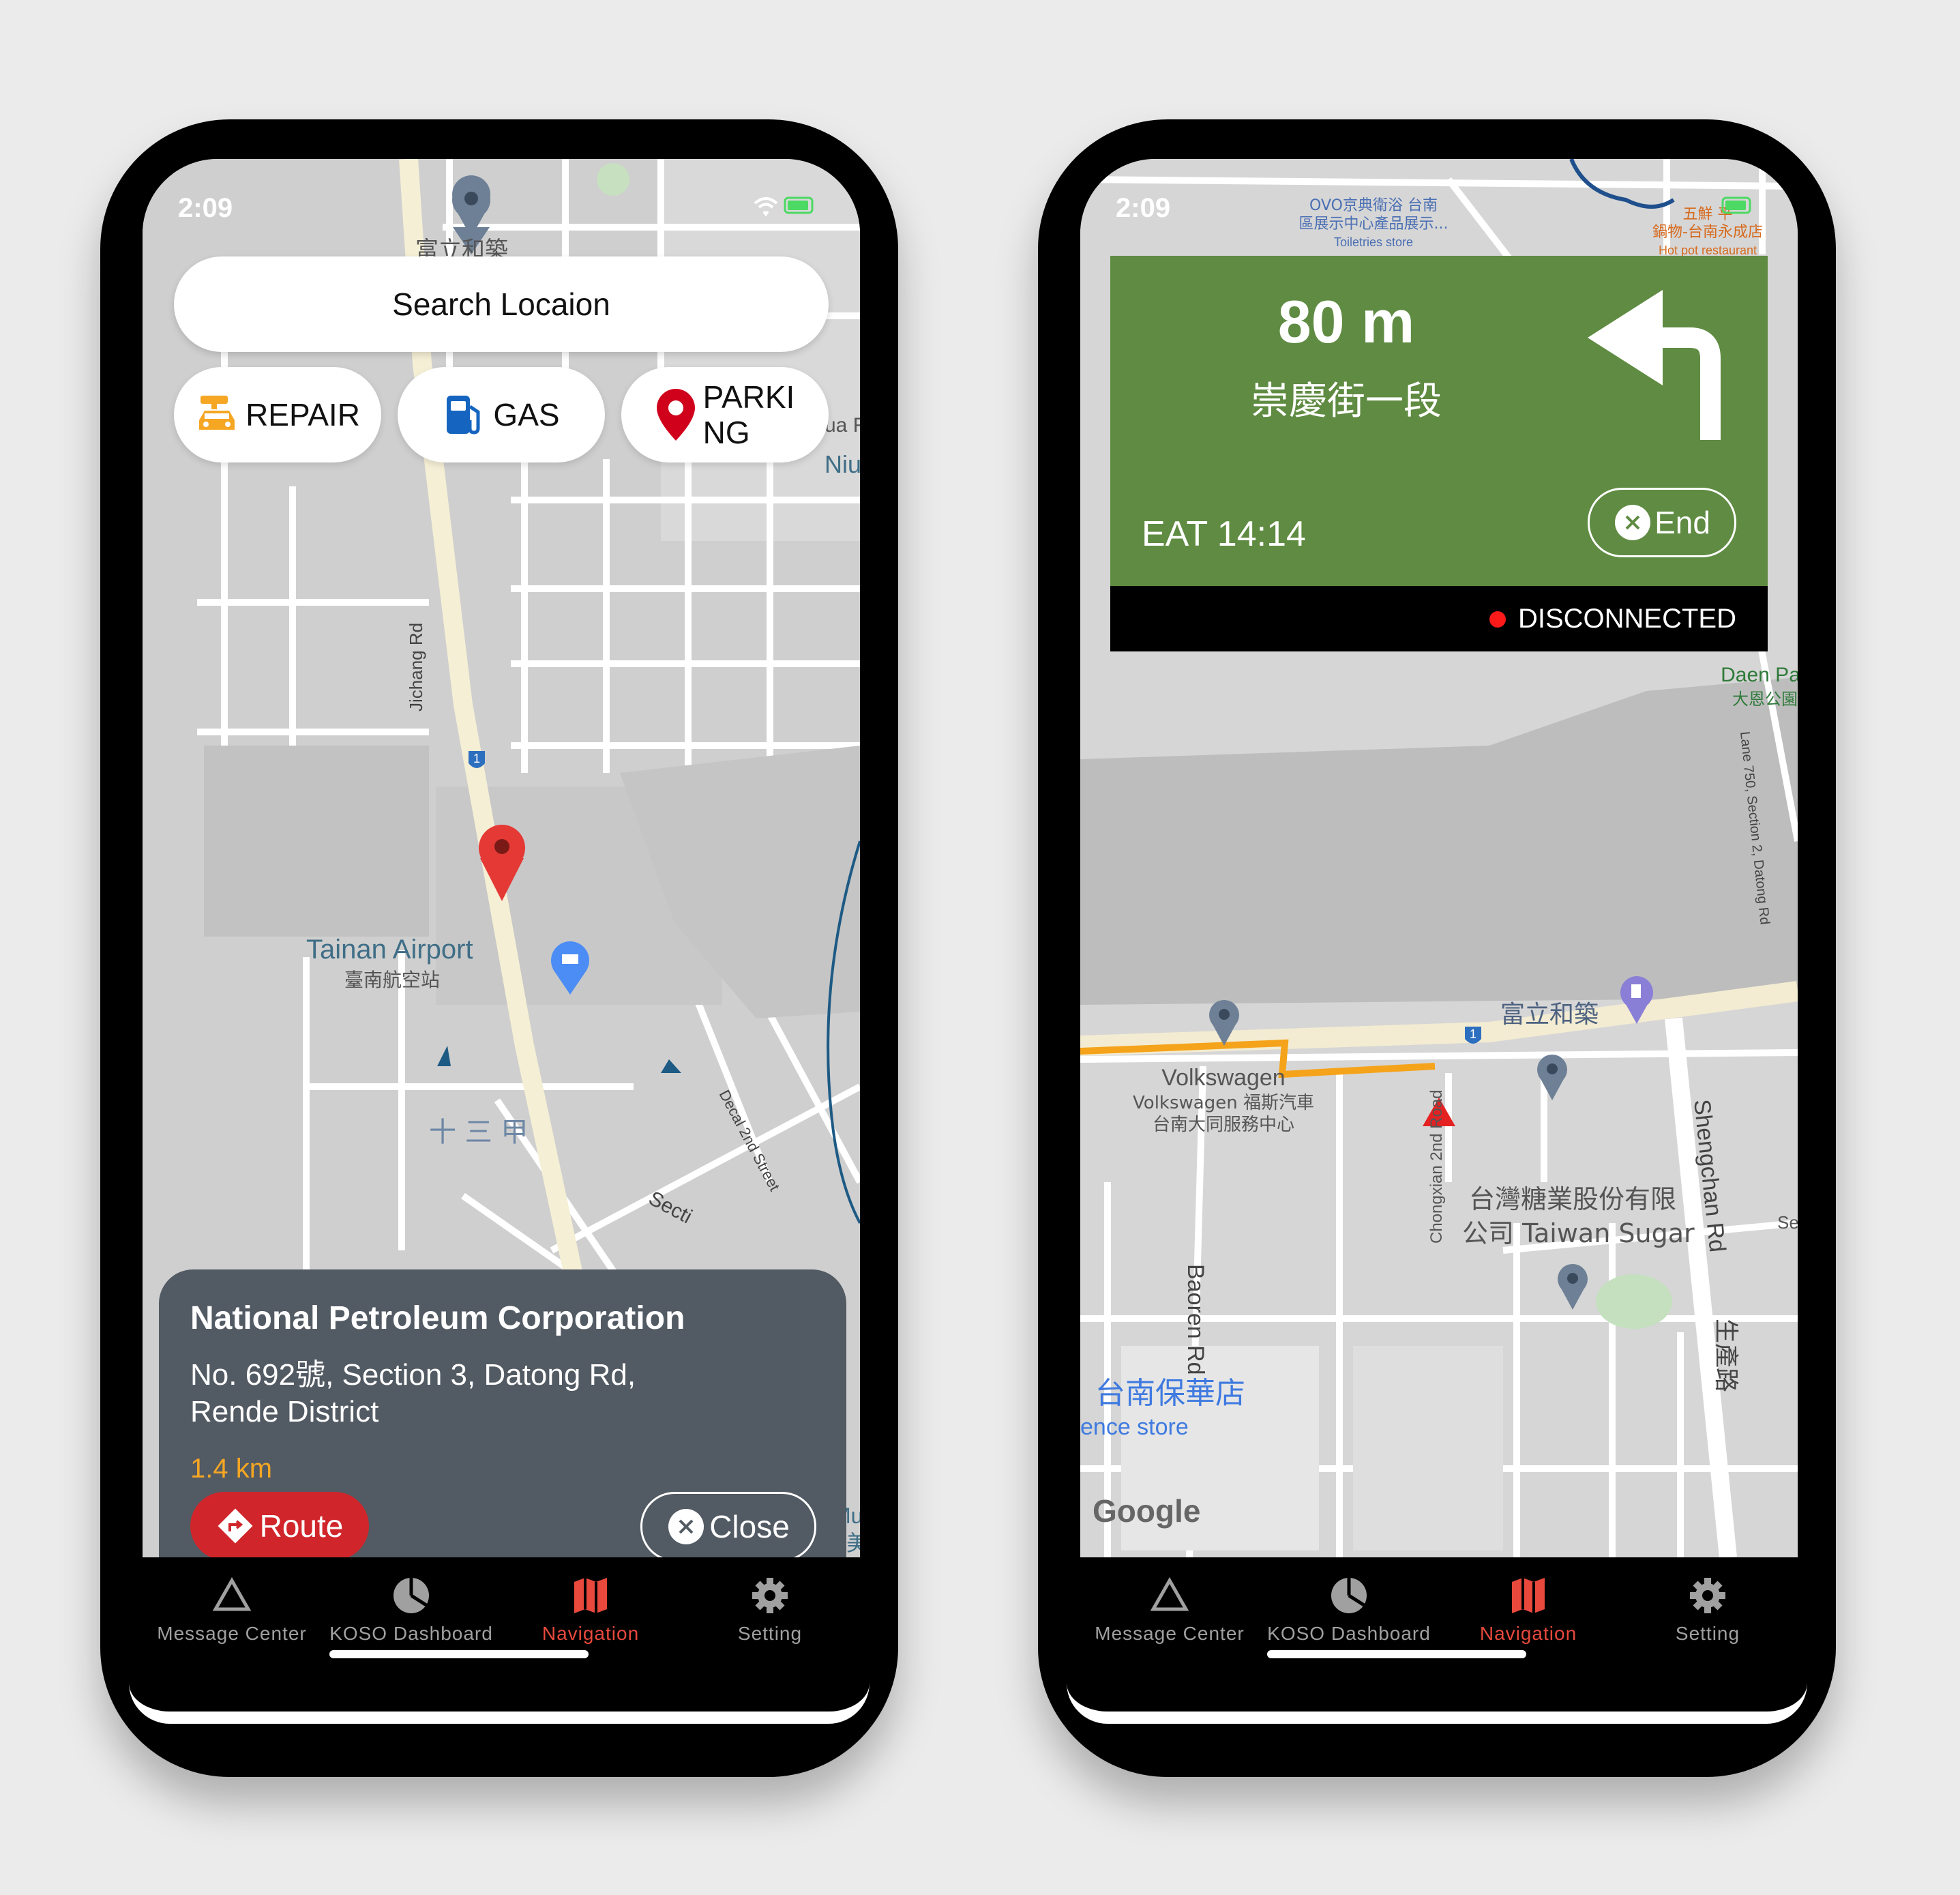  I want to click on turn-instruction-panel: 80 m 崇慶街一段 EAT 14:14 End DISCONNECTED, so click(1439, 454).